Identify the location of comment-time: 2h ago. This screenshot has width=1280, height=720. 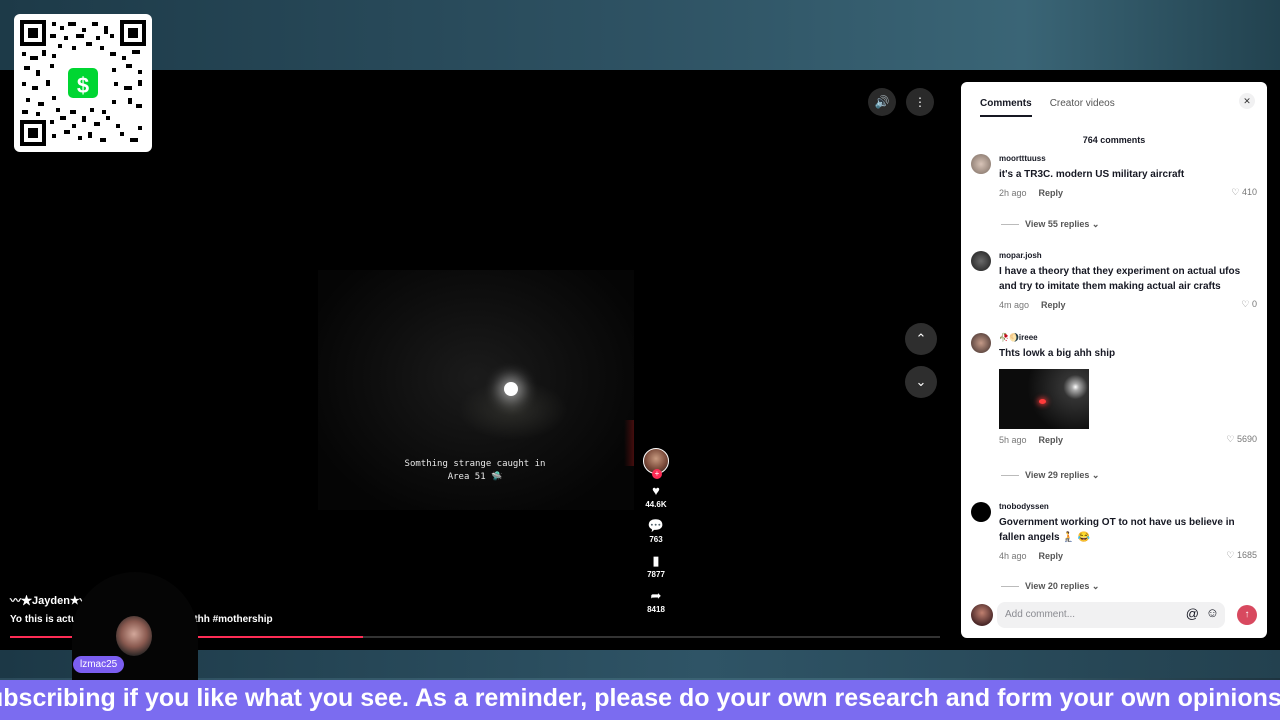
(1013, 193).